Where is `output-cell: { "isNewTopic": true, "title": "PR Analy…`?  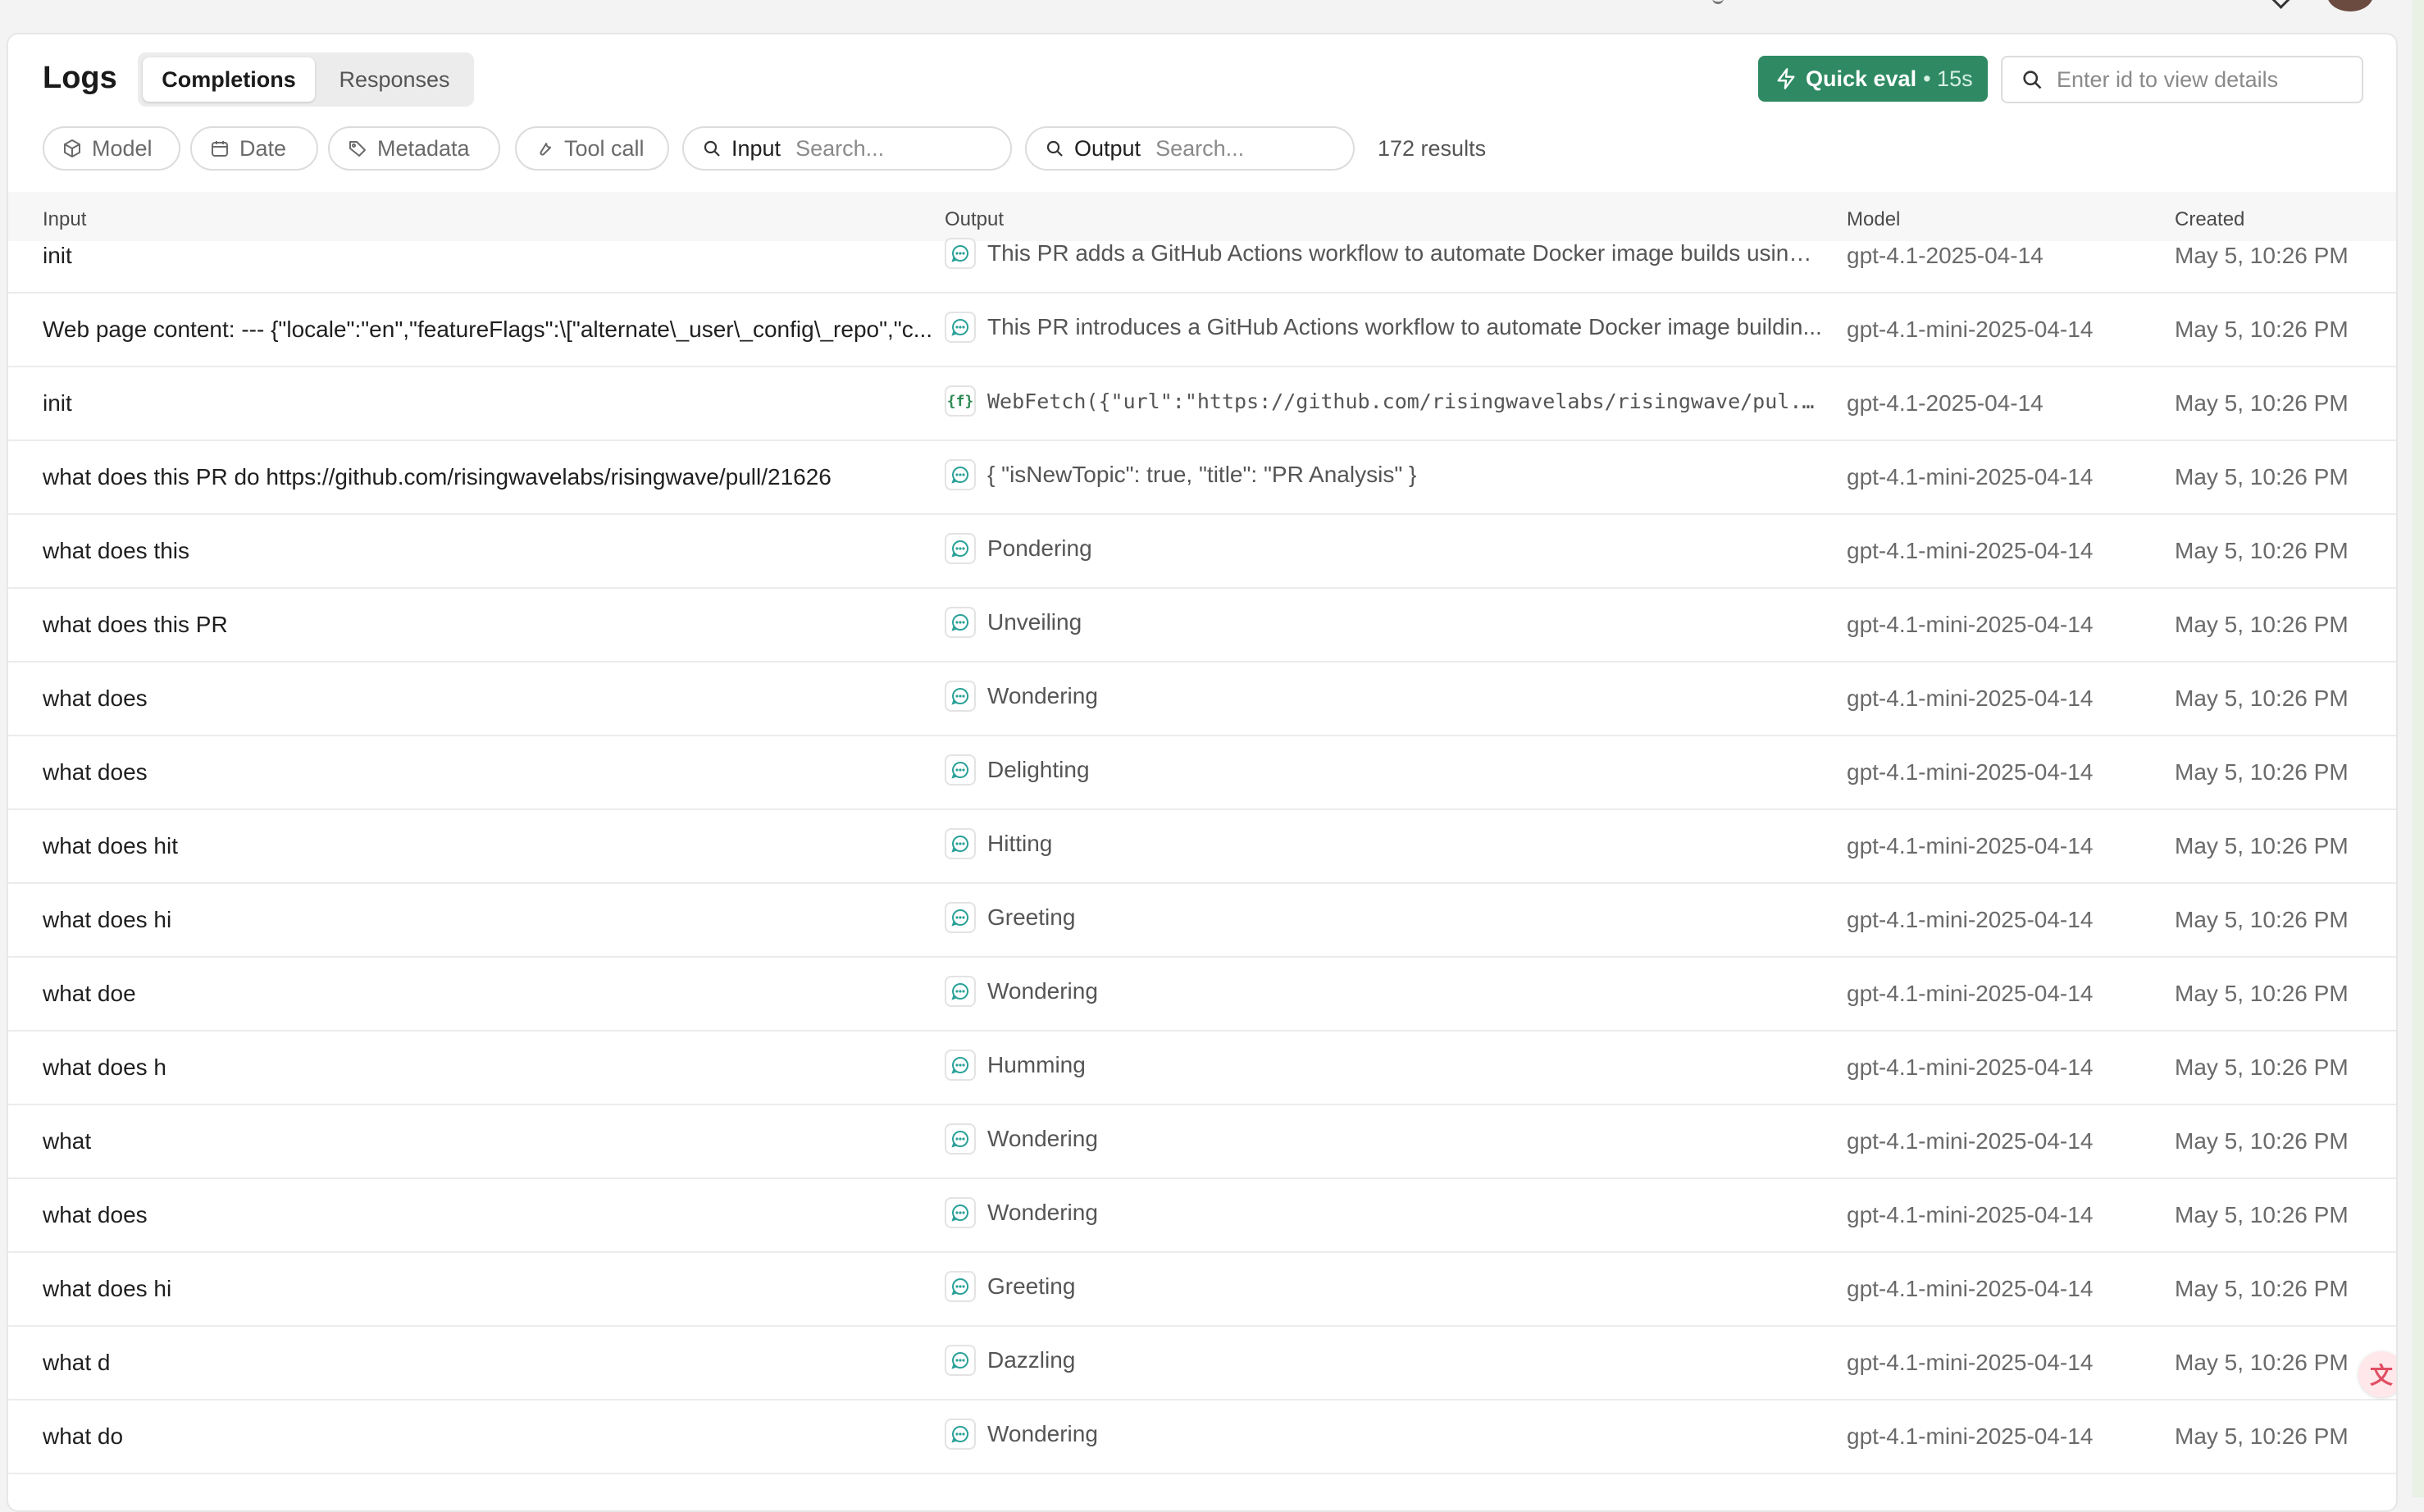 output-cell: { "isNewTopic": true, "title": "PR Analy… is located at coordinates (1383, 474).